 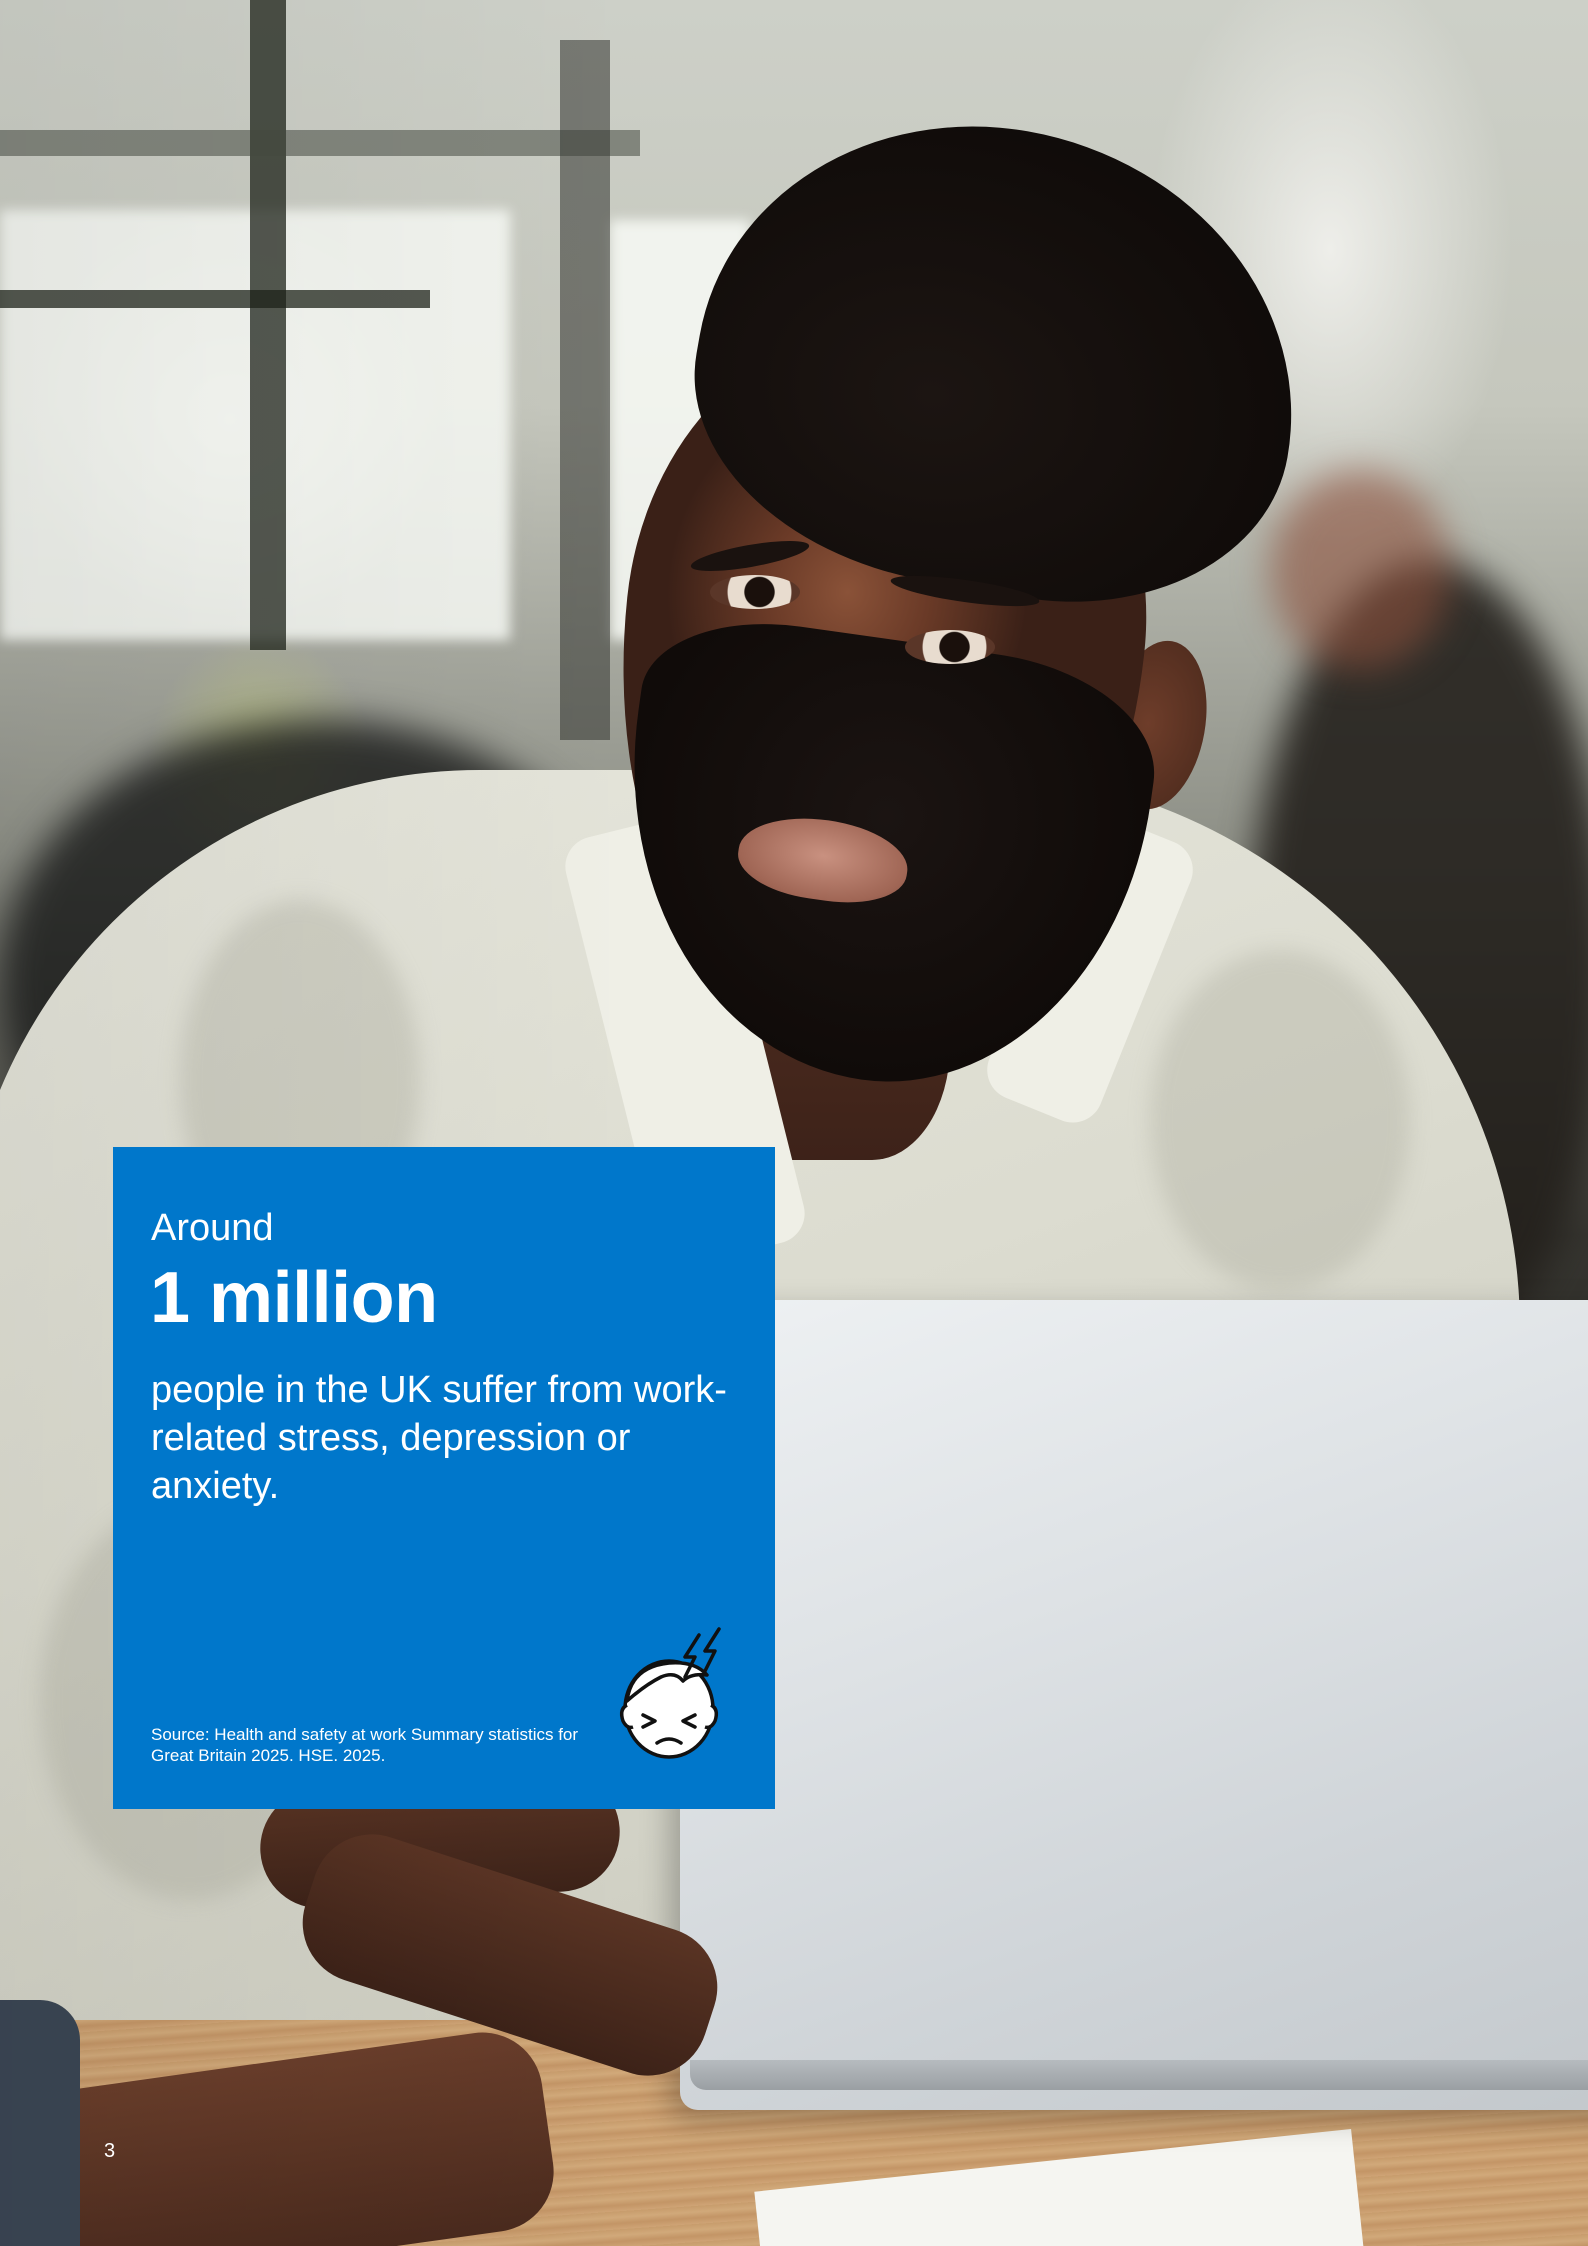 I want to click on stat-figure: 1 million, so click(x=294, y=1298).